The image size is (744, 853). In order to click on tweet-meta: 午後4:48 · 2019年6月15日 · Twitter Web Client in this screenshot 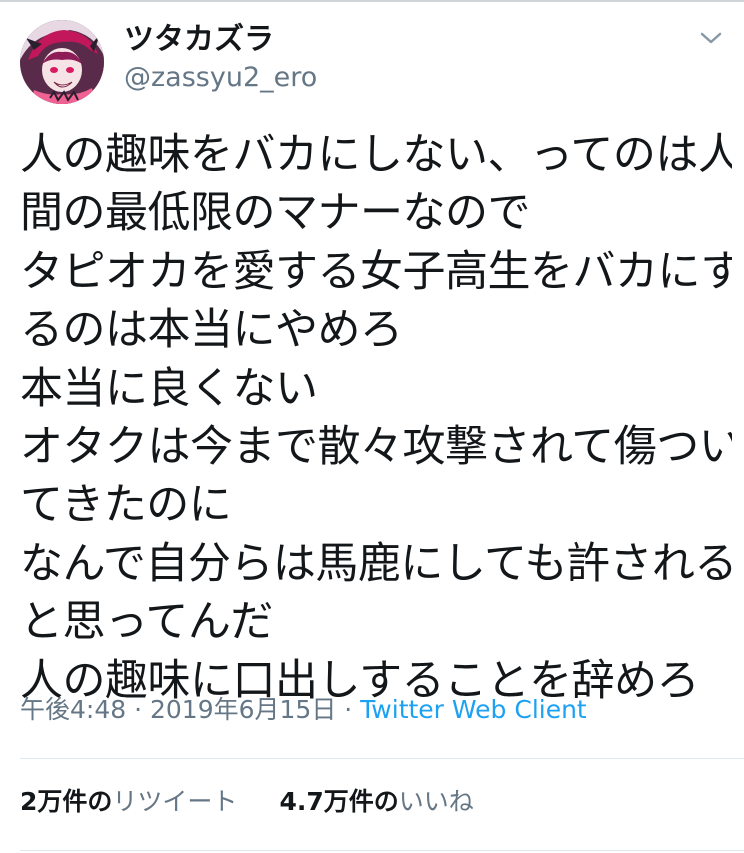, I will do `click(303, 710)`.